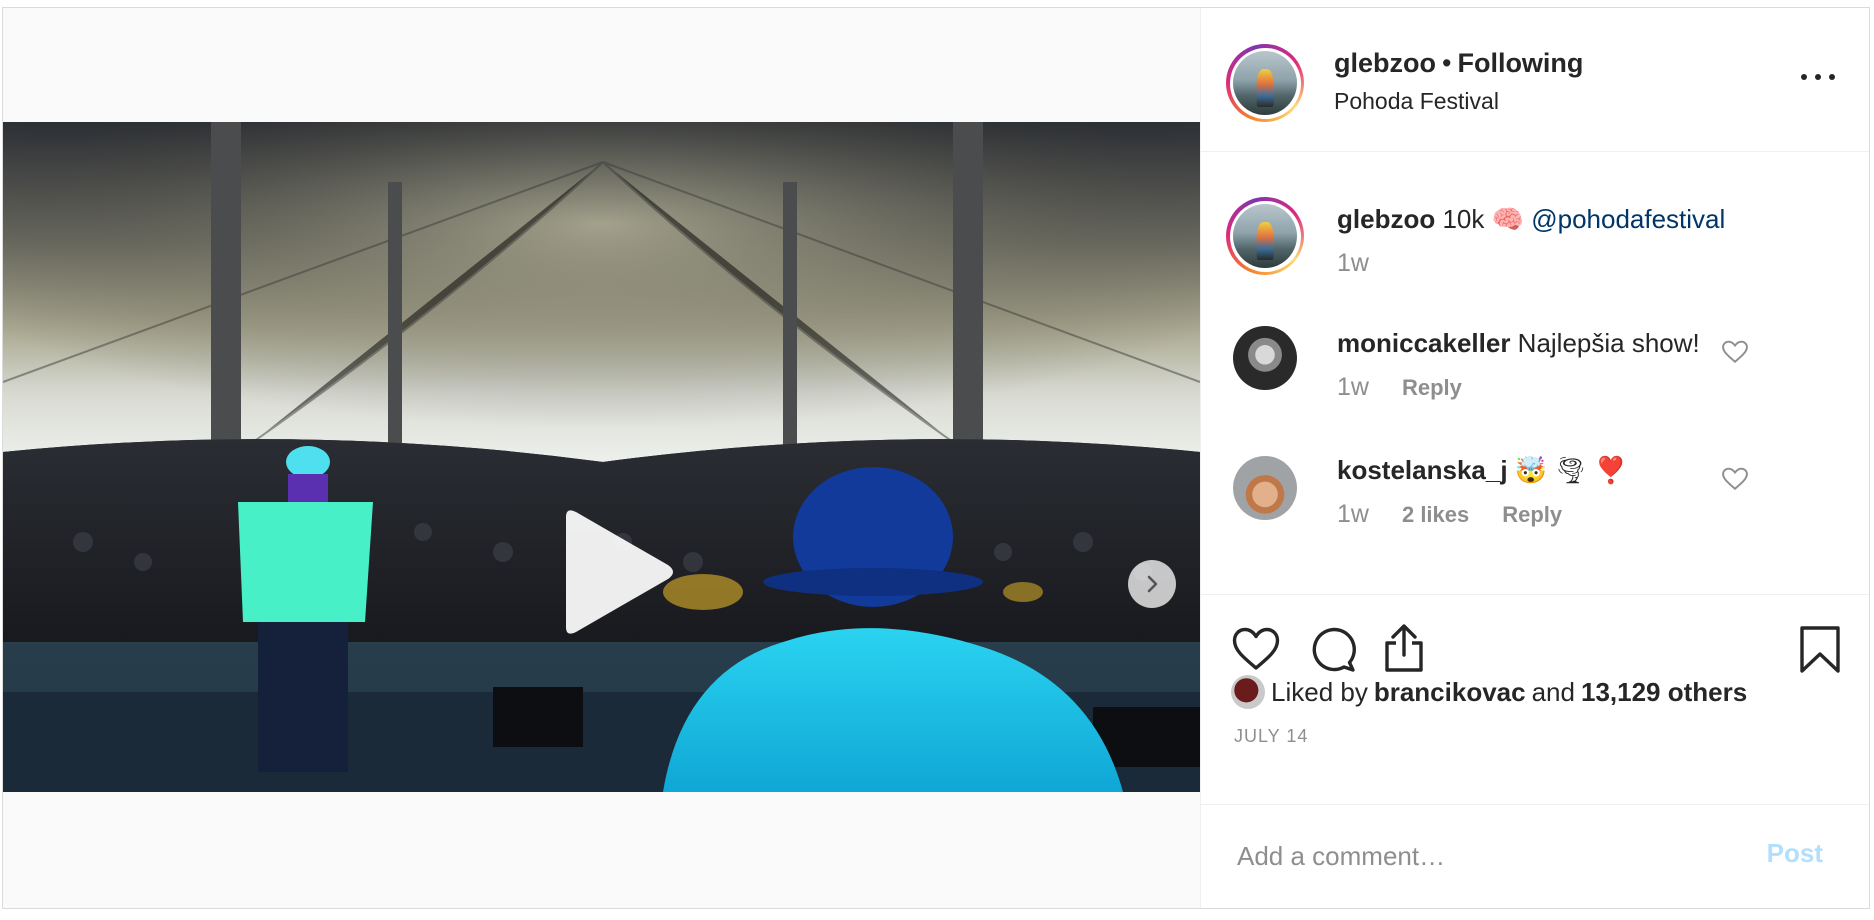 The height and width of the screenshot is (920, 1874). I want to click on comment-text: 🤯 🌪 ❣️, so click(1570, 470).